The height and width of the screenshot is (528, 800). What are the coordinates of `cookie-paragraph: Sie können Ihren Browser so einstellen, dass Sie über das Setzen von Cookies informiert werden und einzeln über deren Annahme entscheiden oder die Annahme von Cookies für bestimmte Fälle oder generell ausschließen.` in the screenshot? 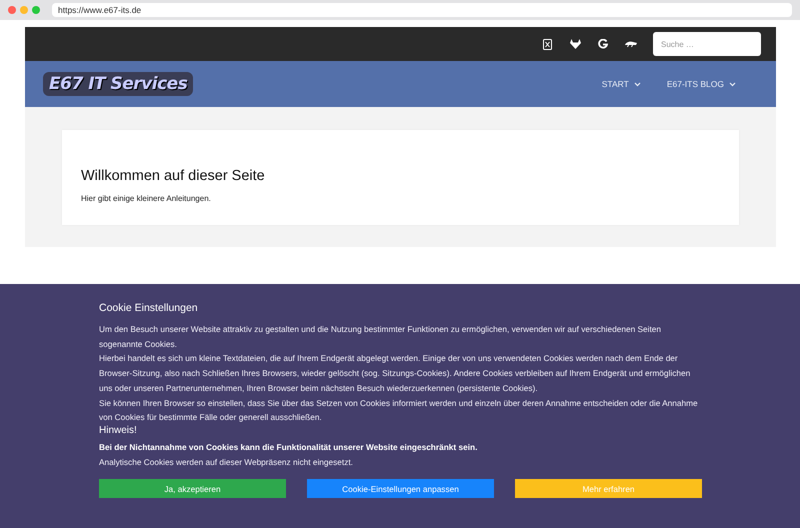 It's located at (399, 410).